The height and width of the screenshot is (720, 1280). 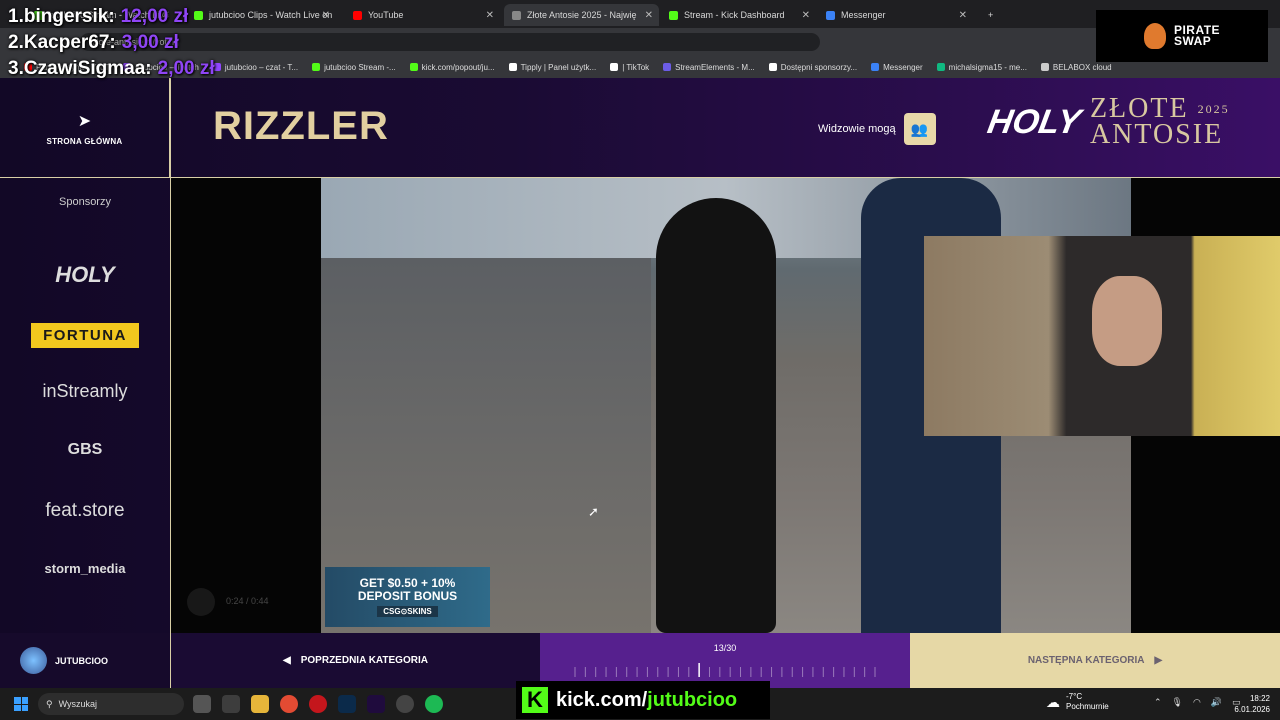 What do you see at coordinates (202, 704) in the screenshot?
I see `task-view-icon` at bounding box center [202, 704].